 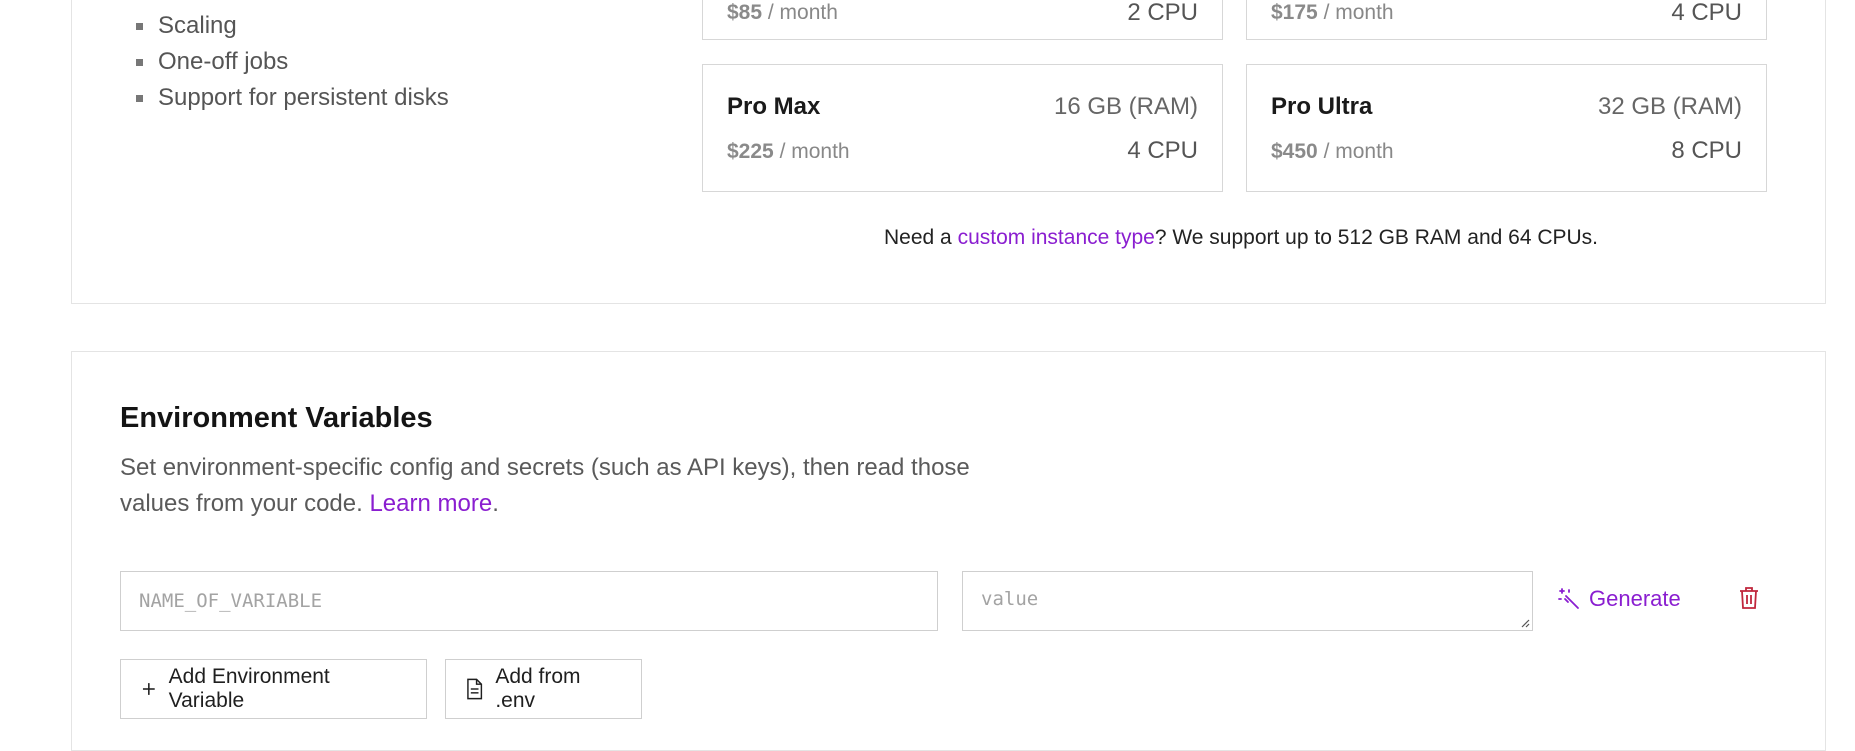 What do you see at coordinates (1706, 150) in the screenshot?
I see `card-cpu: 8 CPU` at bounding box center [1706, 150].